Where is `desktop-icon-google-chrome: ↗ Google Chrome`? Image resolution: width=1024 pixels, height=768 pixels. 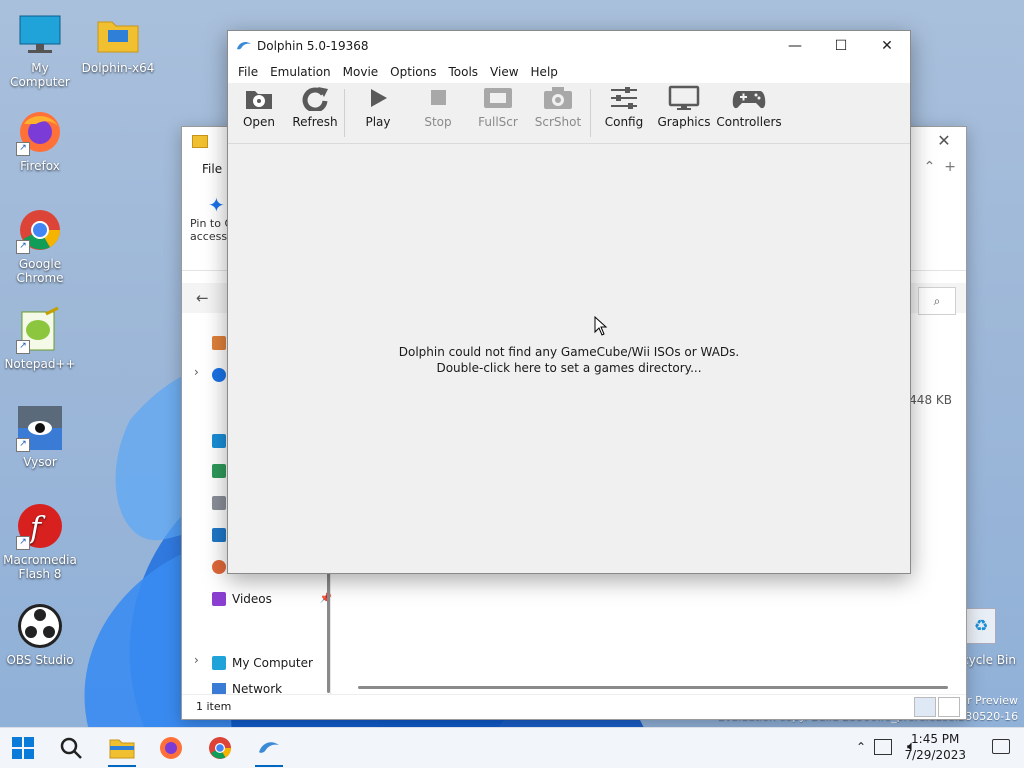
desktop-icon-google-chrome: ↗ Google Chrome is located at coordinates (40, 245).